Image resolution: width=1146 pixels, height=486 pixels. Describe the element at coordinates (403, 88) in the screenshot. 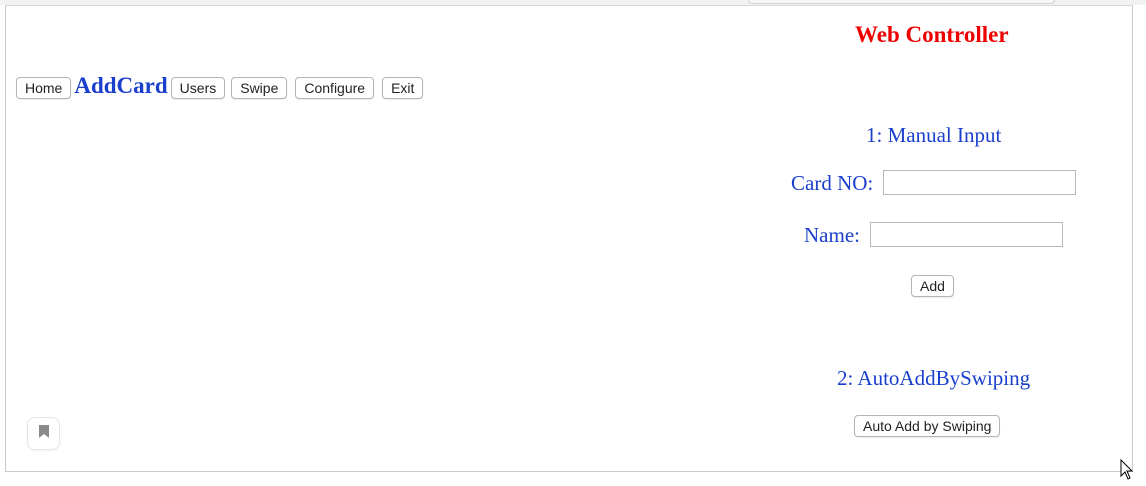

I see `exit-button: Exit` at that location.